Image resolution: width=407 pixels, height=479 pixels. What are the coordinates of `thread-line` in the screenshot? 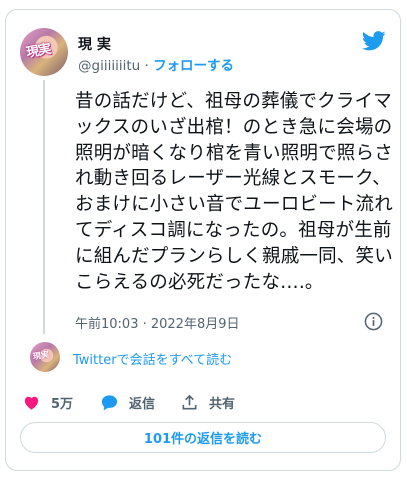 It's located at (44, 207).